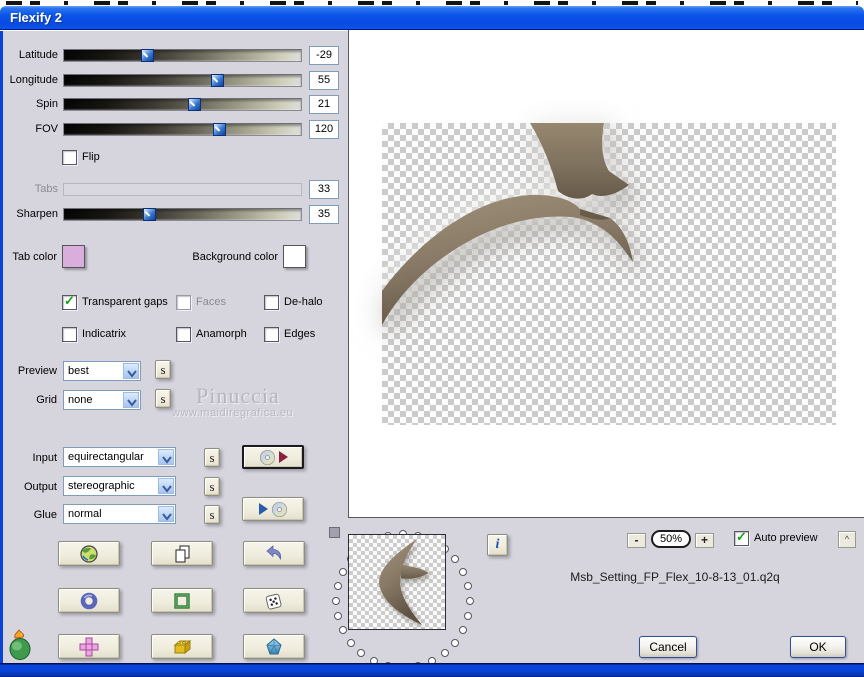 This screenshot has width=864, height=677. I want to click on edges-box: ✓, so click(271, 334).